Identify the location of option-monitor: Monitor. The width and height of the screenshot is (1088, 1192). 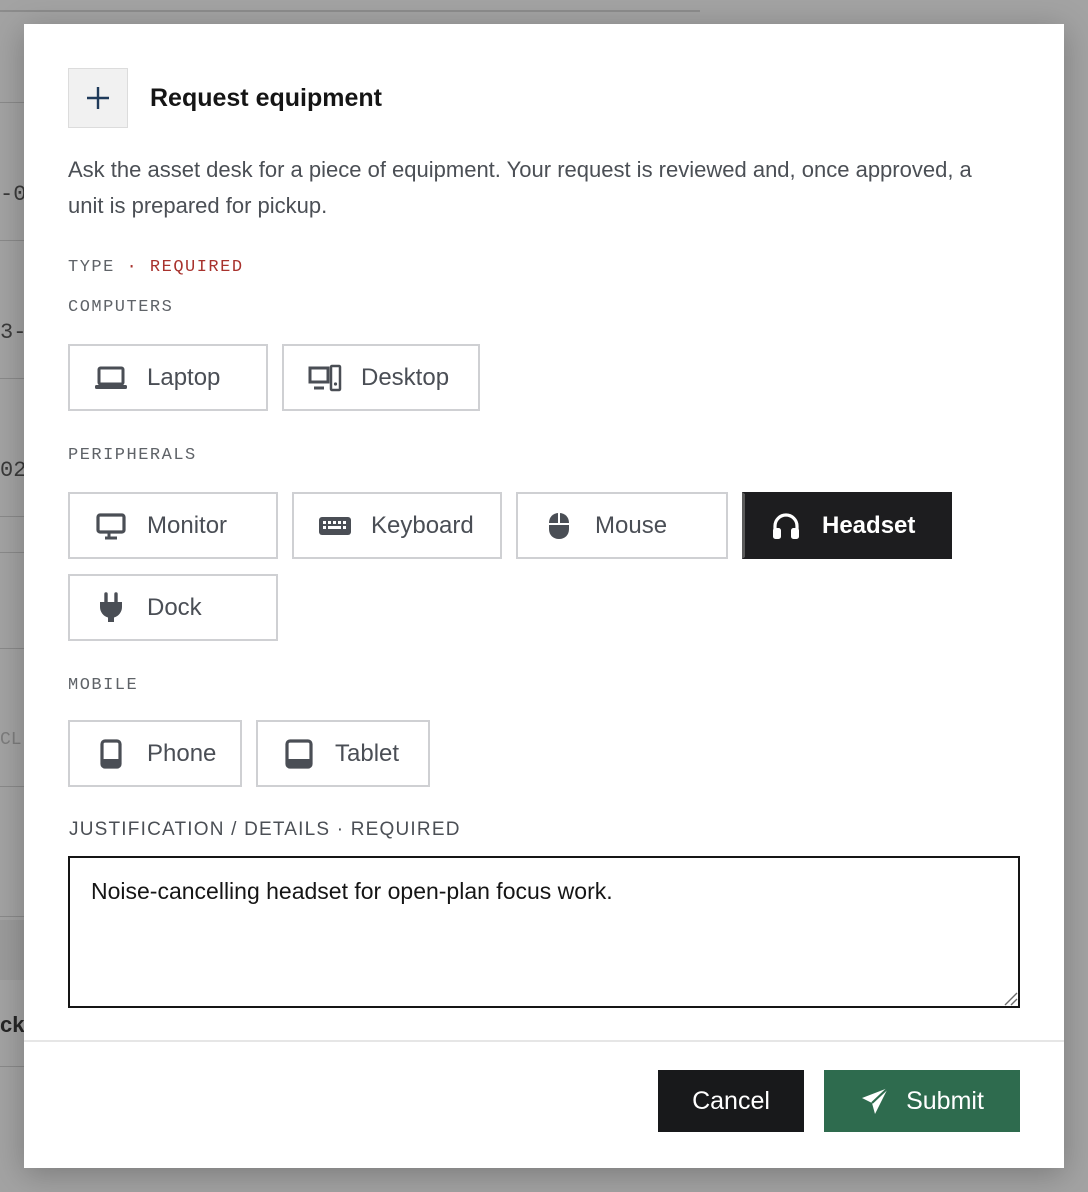
(173, 525).